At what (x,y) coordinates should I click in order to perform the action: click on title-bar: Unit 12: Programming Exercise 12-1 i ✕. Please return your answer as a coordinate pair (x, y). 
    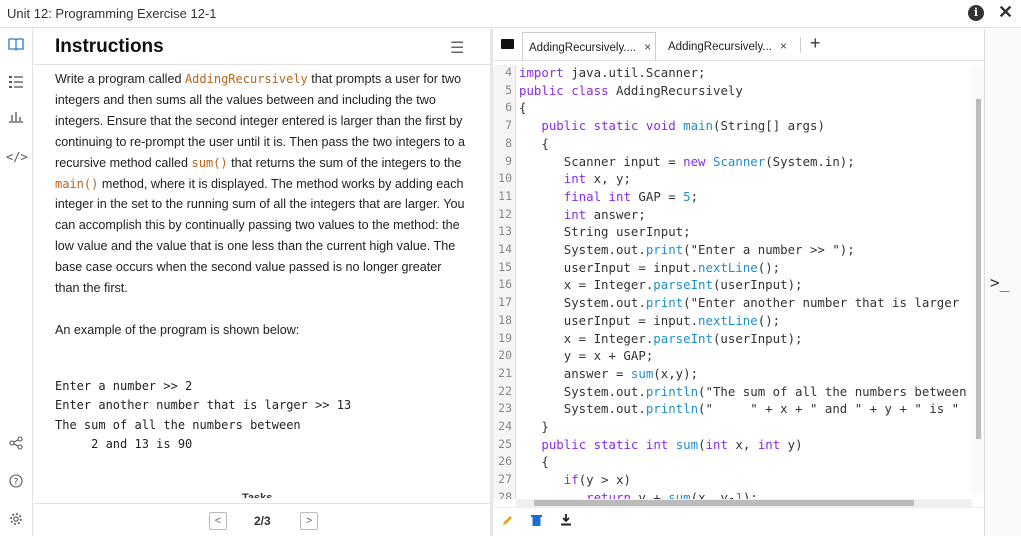
    Looking at the image, I should click on (510, 14).